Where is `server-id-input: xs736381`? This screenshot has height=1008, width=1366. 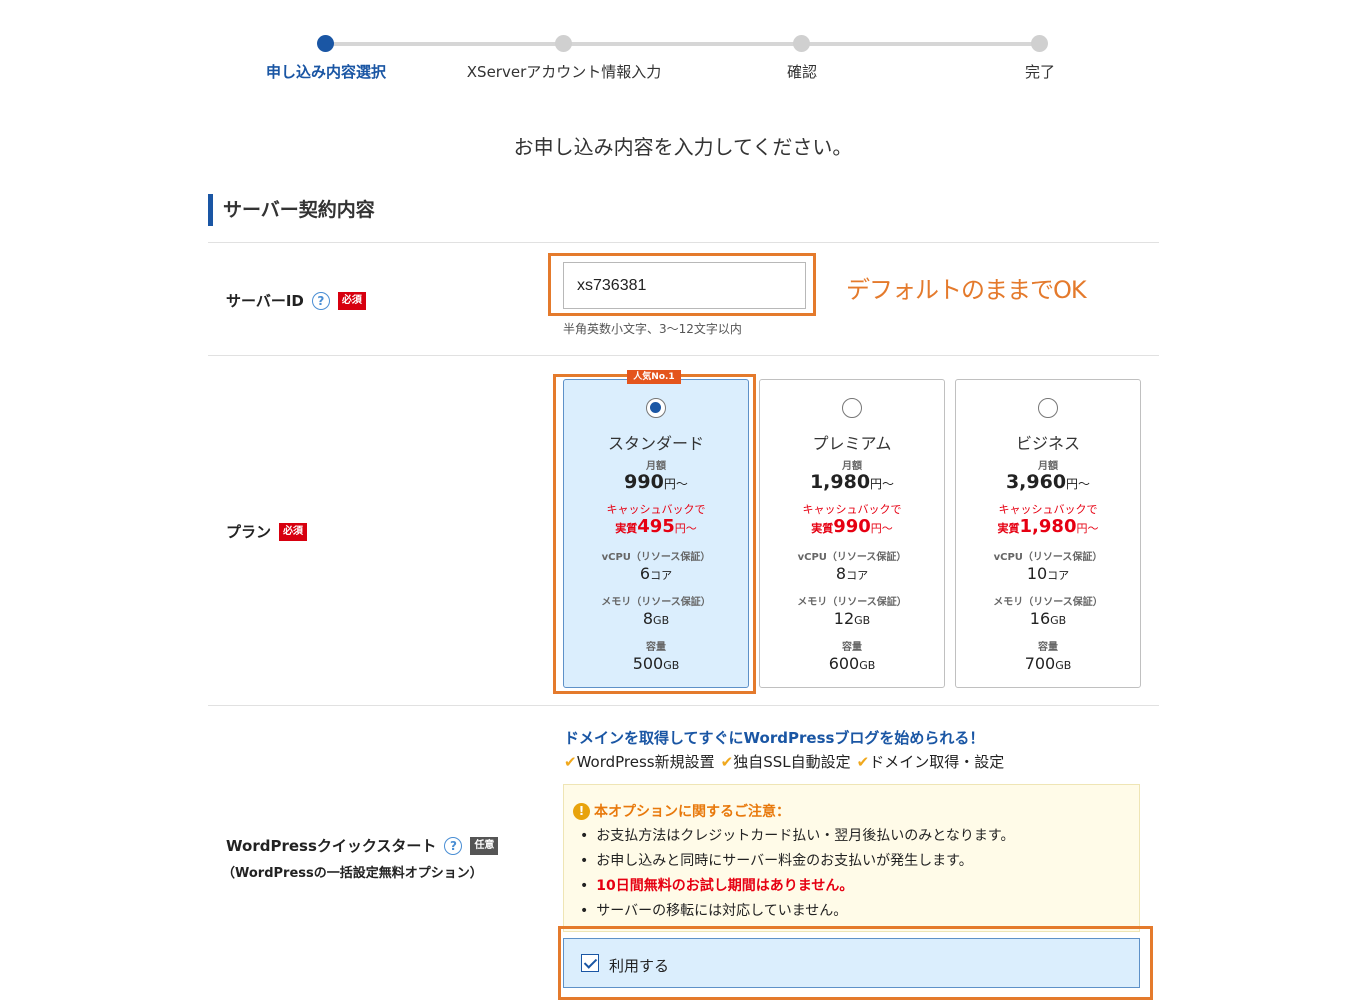
server-id-input: xs736381 is located at coordinates (684, 285).